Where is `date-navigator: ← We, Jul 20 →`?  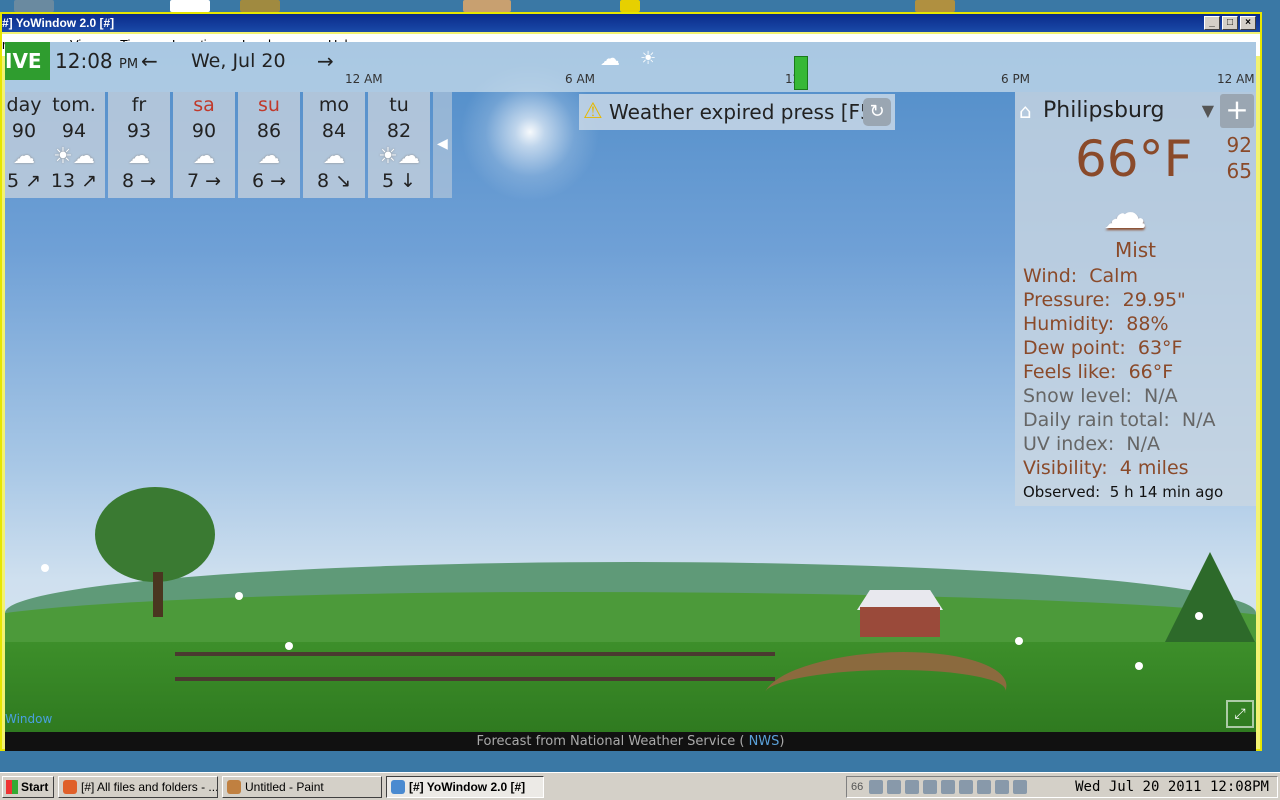 date-navigator: ← We, Jul 20 → is located at coordinates (239, 61).